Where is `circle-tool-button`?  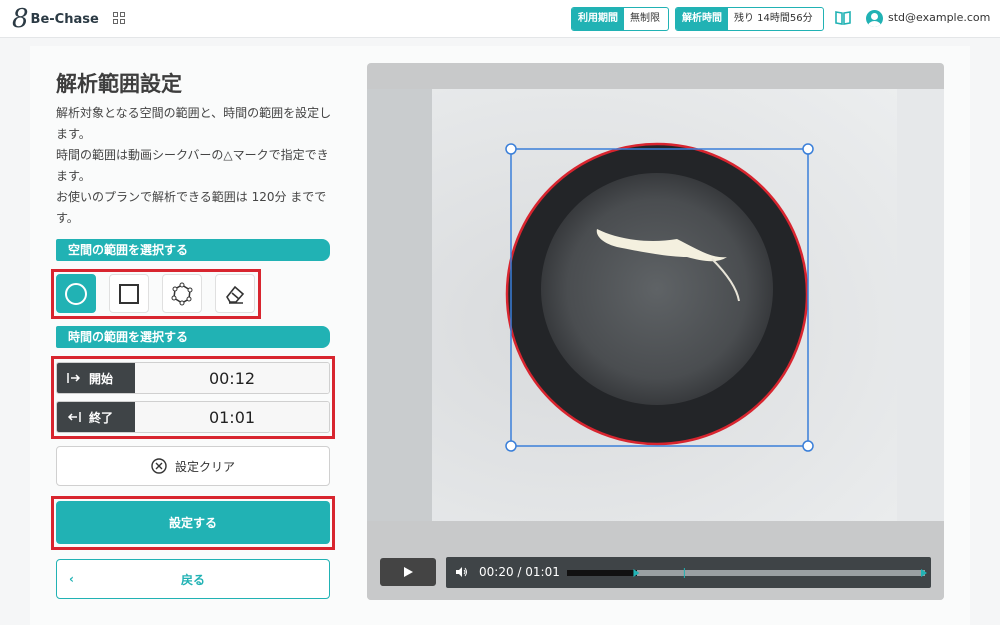
circle-tool-button is located at coordinates (76, 293).